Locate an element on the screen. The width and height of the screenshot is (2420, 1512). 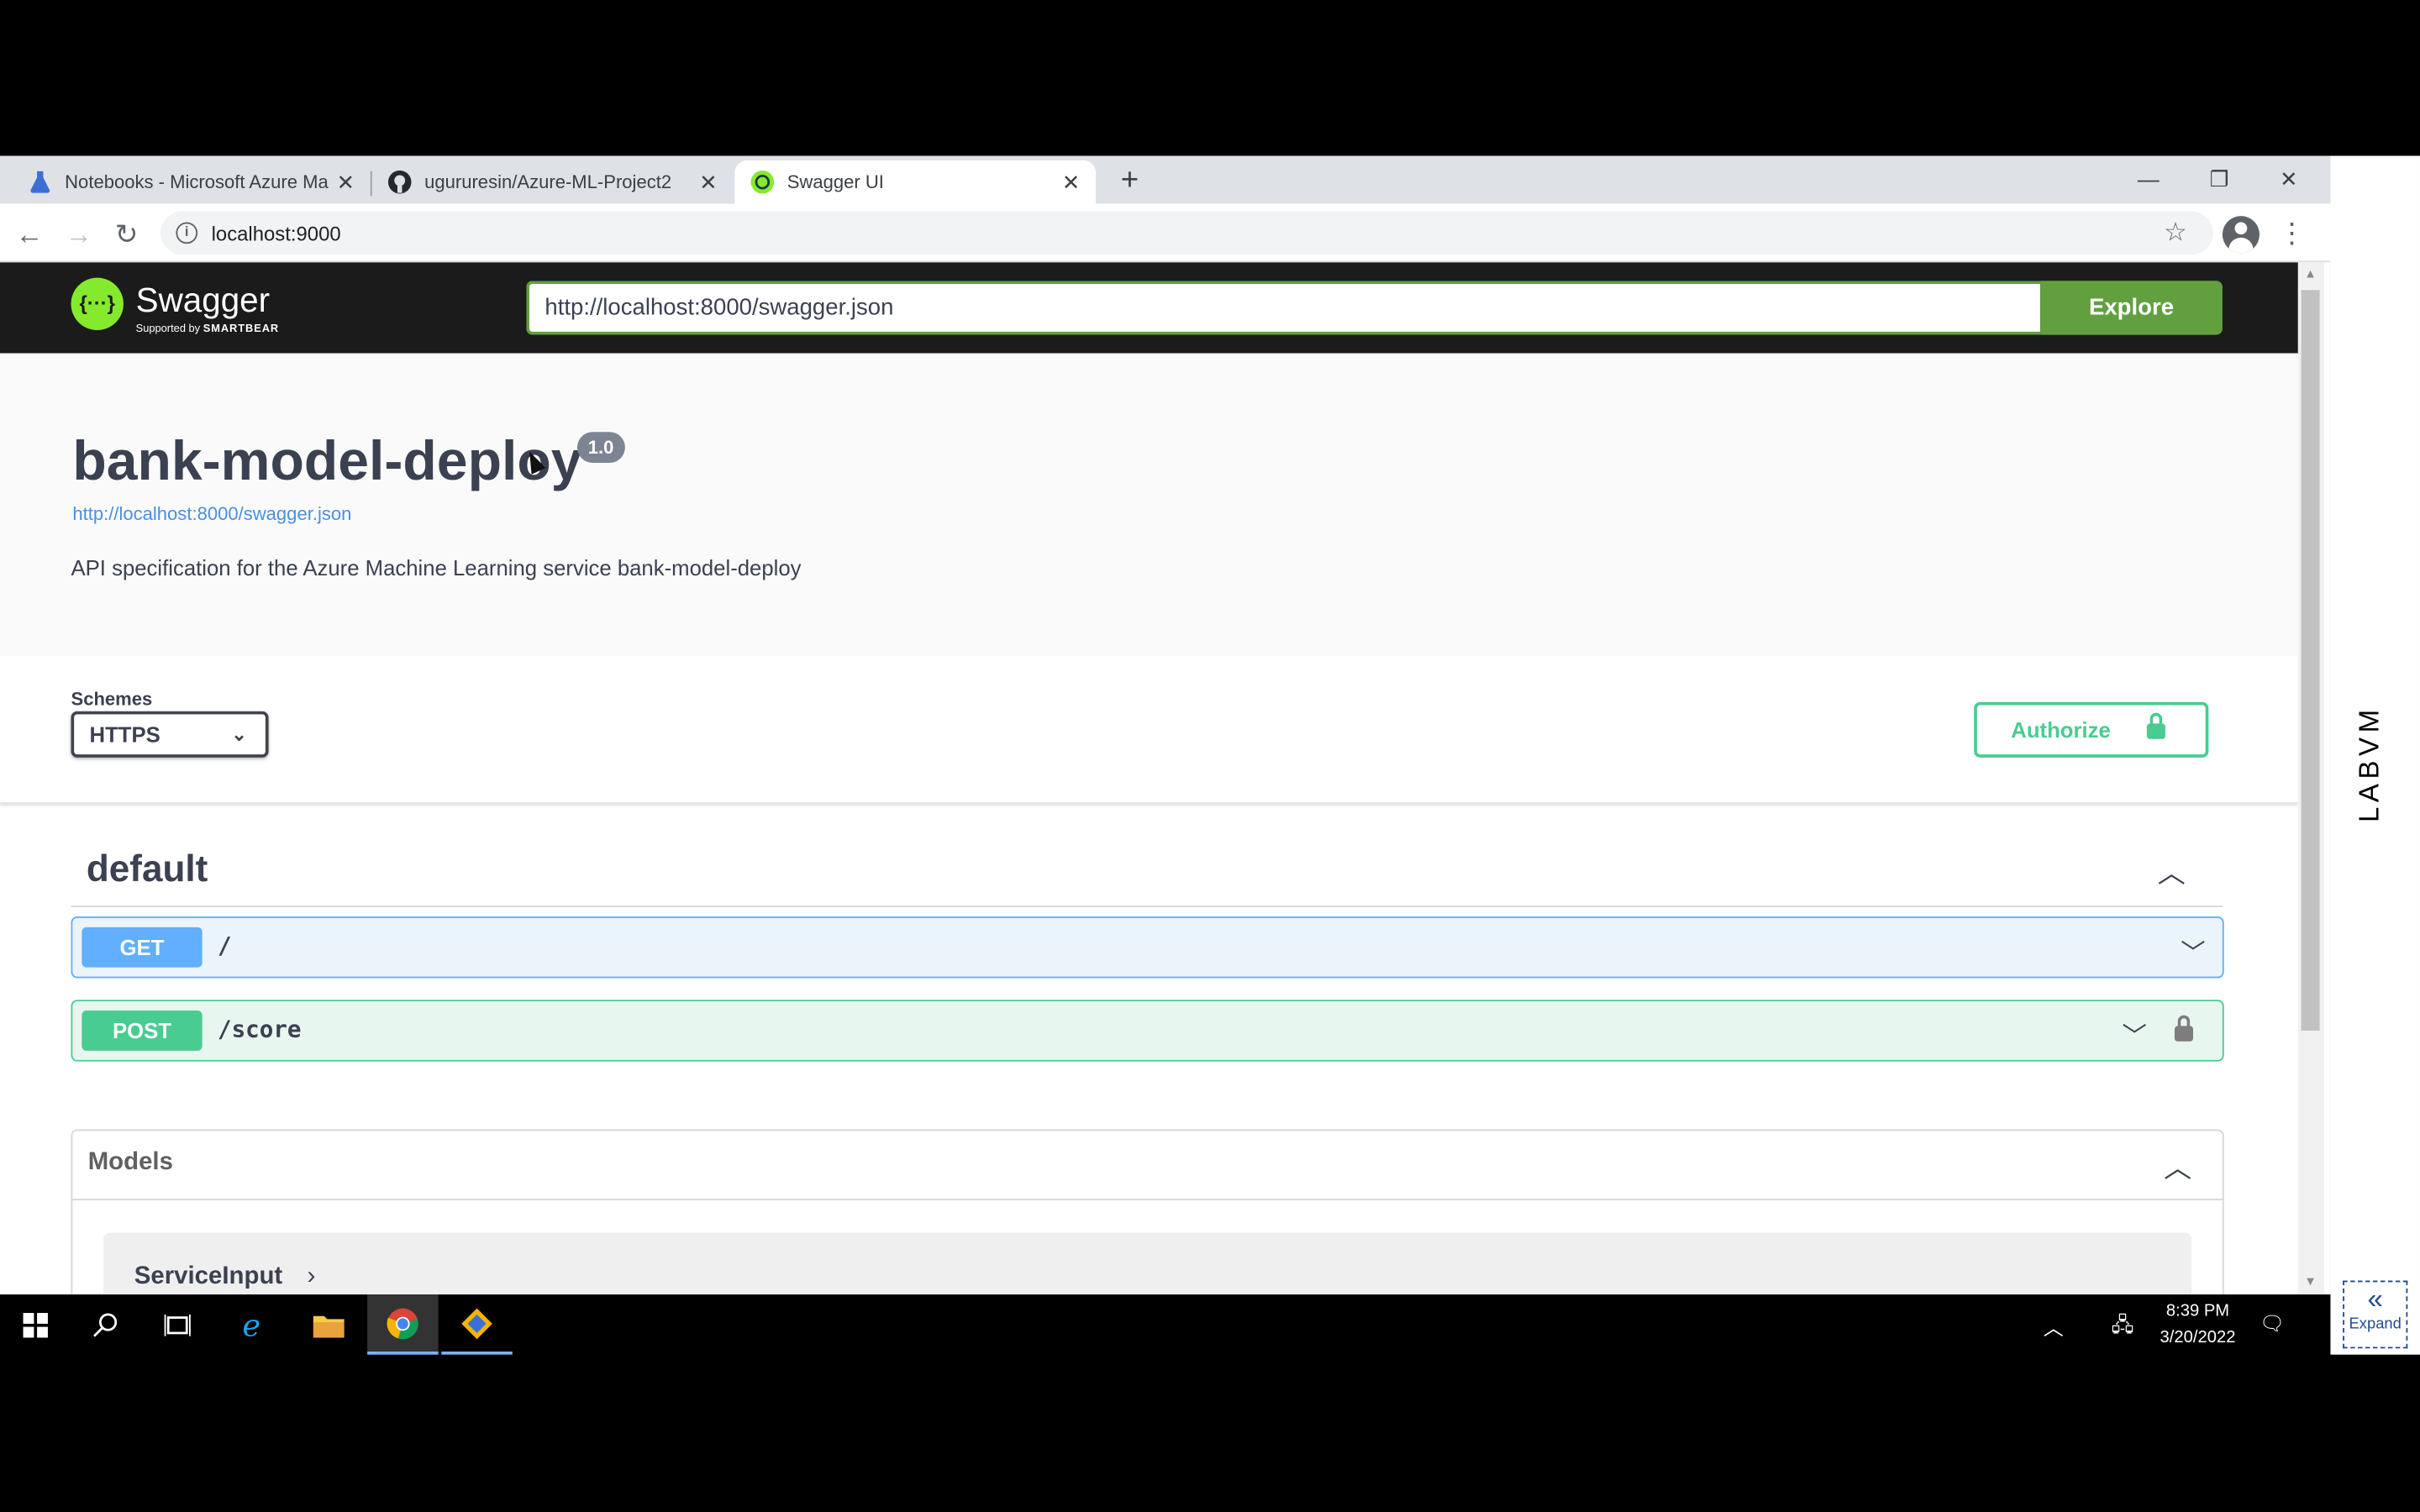
taskbar-clock: 8:39 PM 3/20/2022 is located at coordinates (2197, 1325).